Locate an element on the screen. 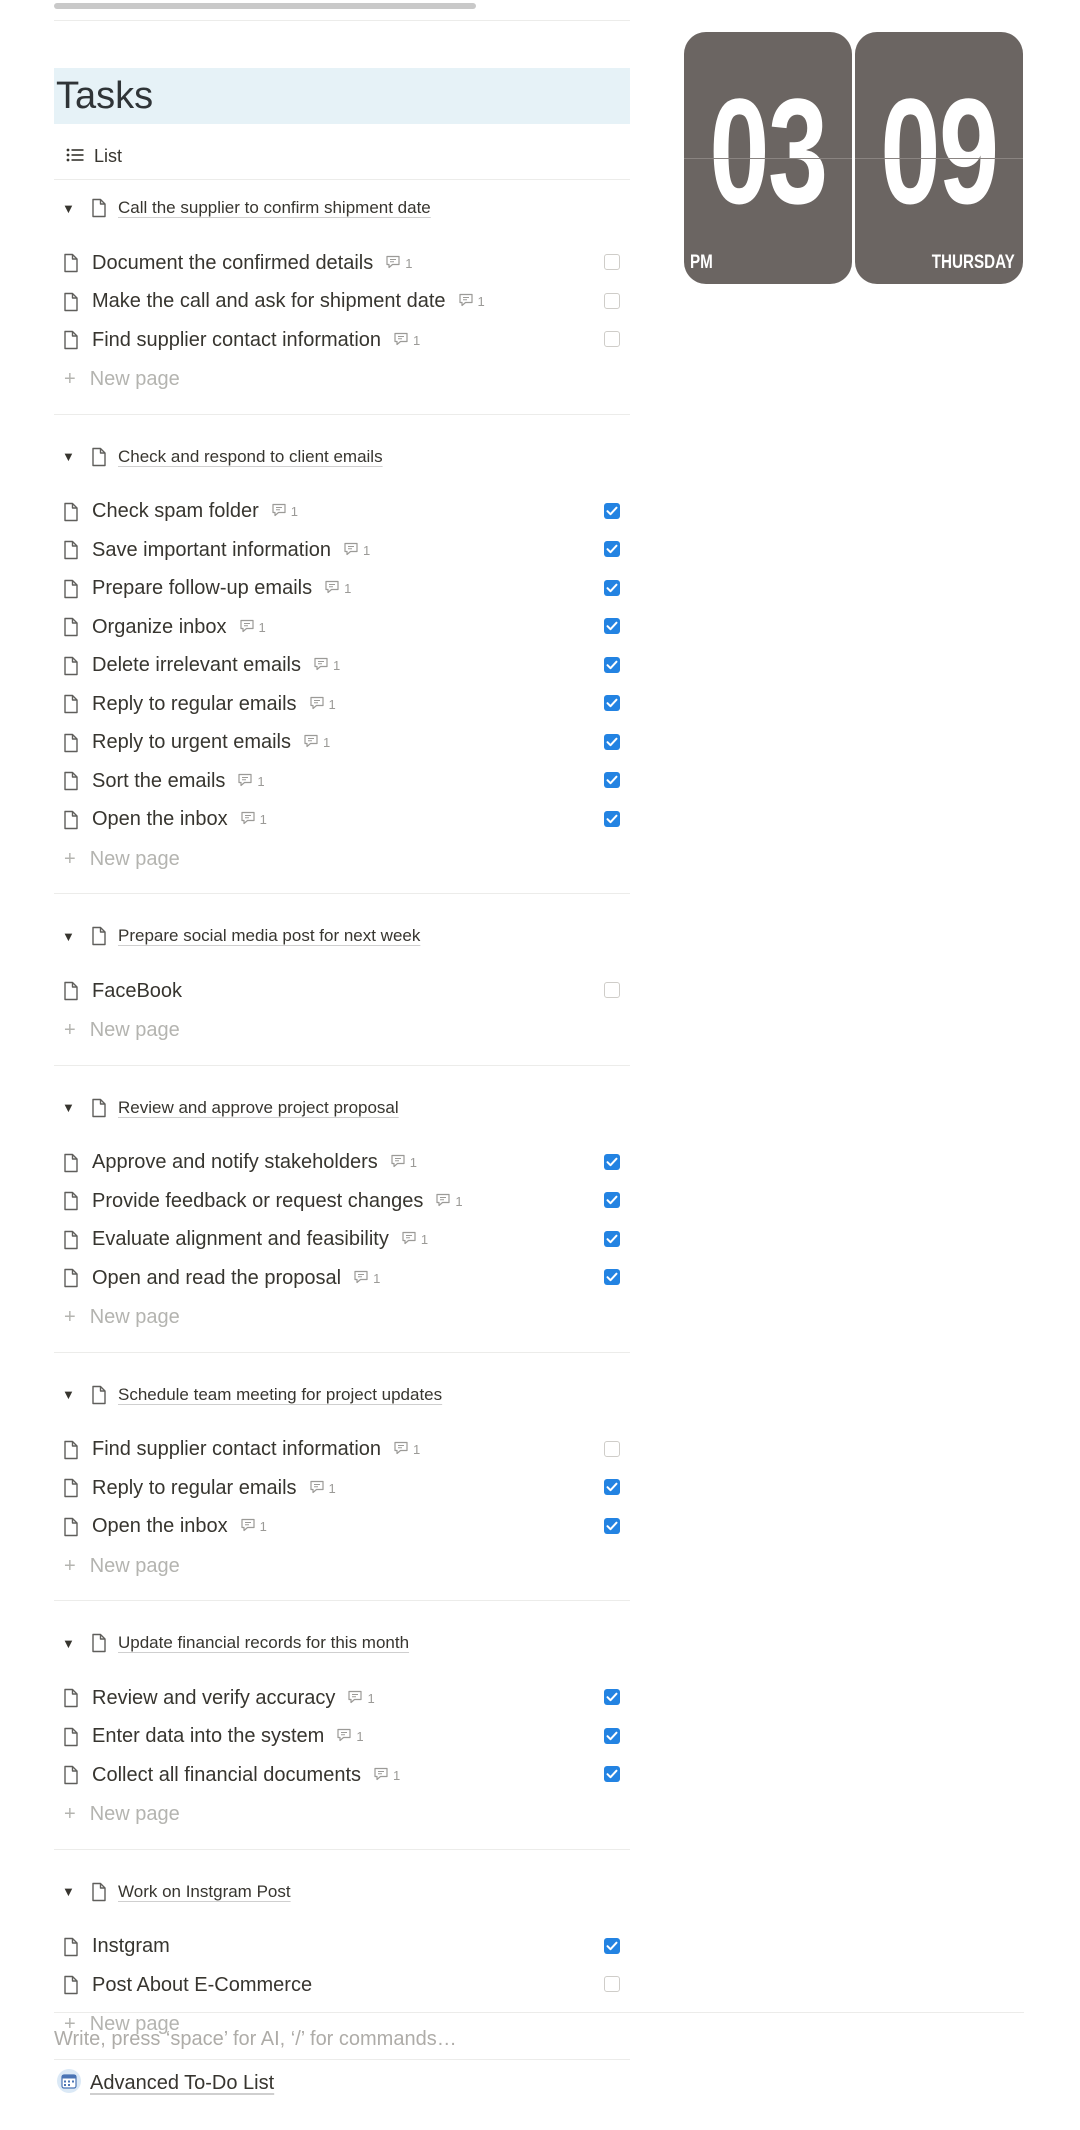 The width and height of the screenshot is (1080, 2130). task-row: Instgram is located at coordinates (342, 1947).